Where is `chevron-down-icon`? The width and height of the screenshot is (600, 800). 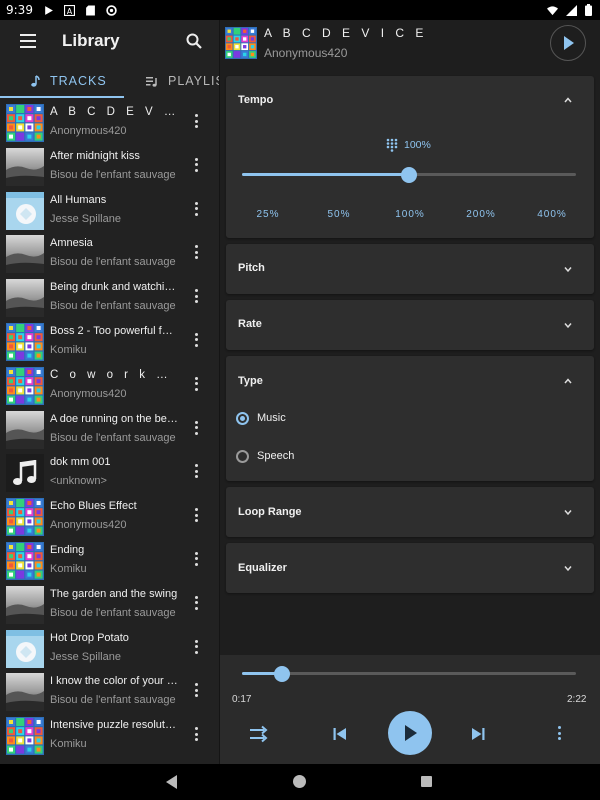 chevron-down-icon is located at coordinates (568, 326).